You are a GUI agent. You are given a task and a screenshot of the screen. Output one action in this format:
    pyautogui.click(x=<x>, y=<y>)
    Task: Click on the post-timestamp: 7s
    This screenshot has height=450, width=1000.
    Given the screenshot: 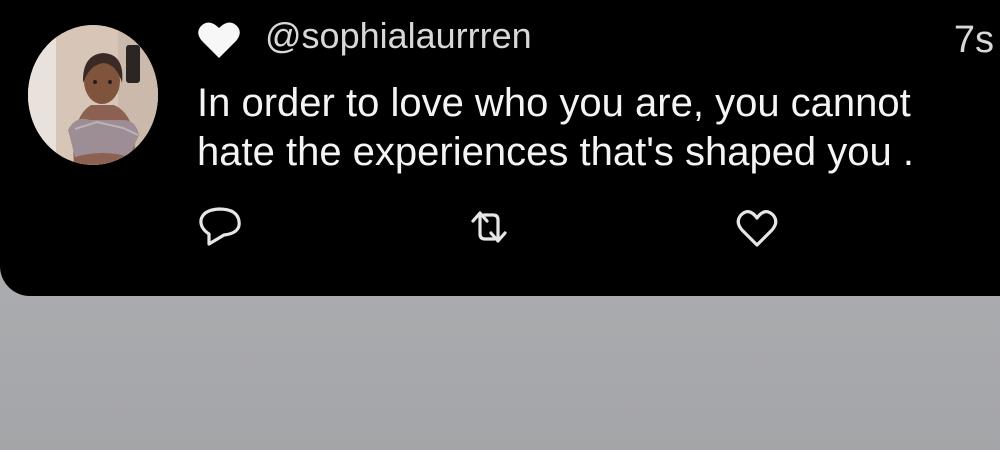 What is the action you would take?
    pyautogui.click(x=973, y=40)
    